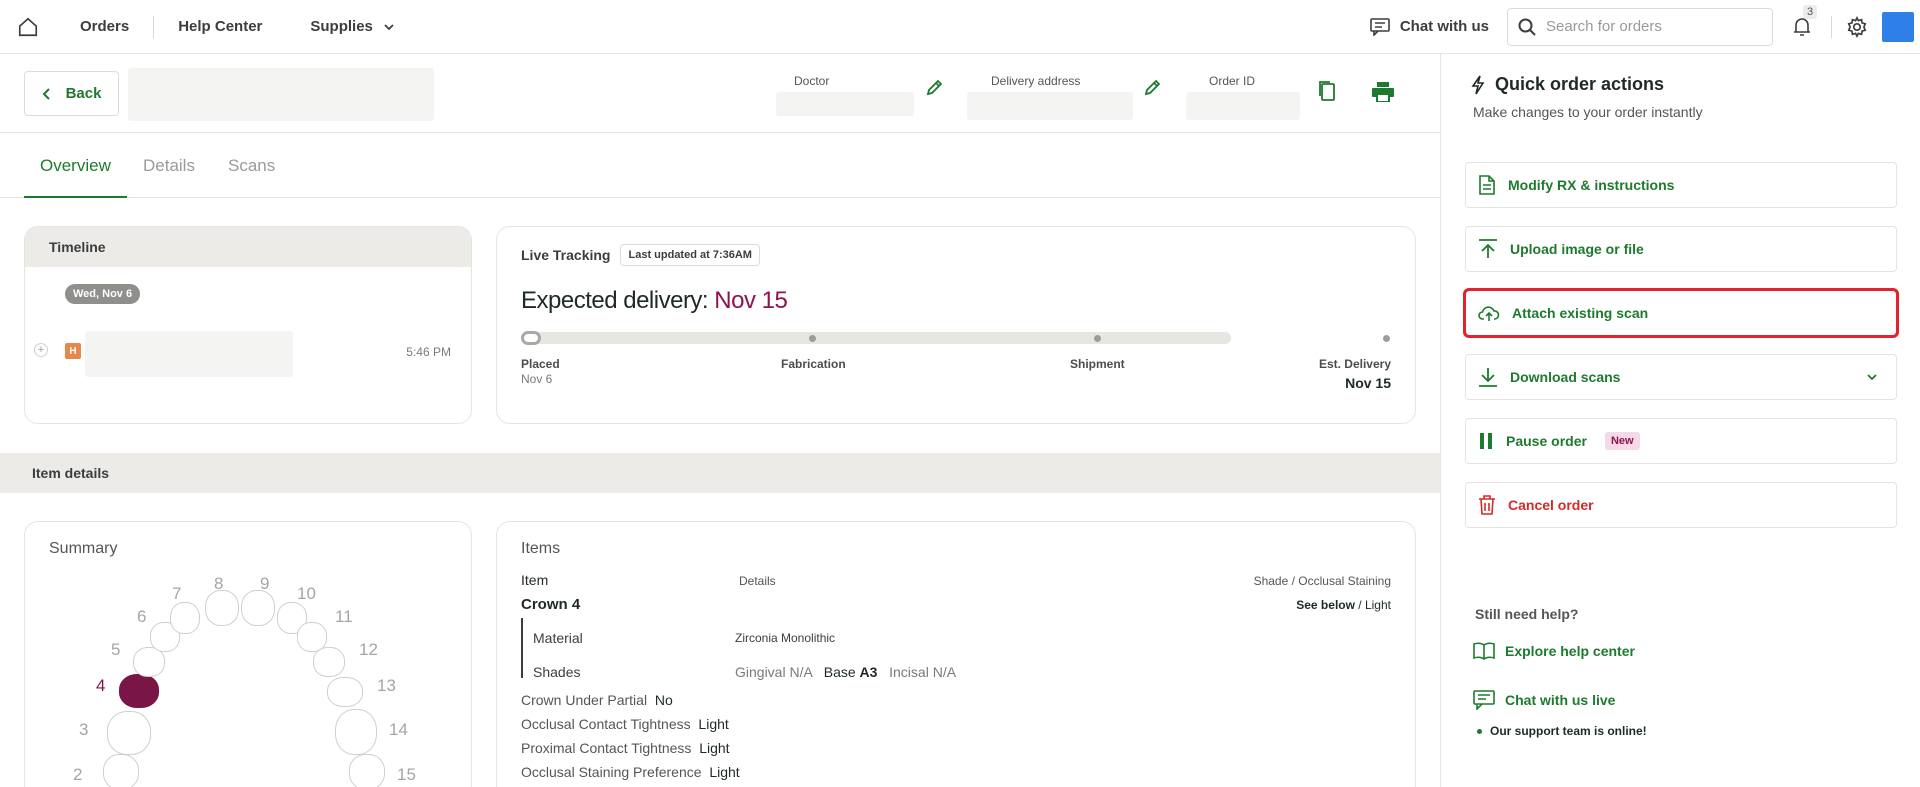  What do you see at coordinates (760, 672) in the screenshot?
I see `gingival-label: Gingival` at bounding box center [760, 672].